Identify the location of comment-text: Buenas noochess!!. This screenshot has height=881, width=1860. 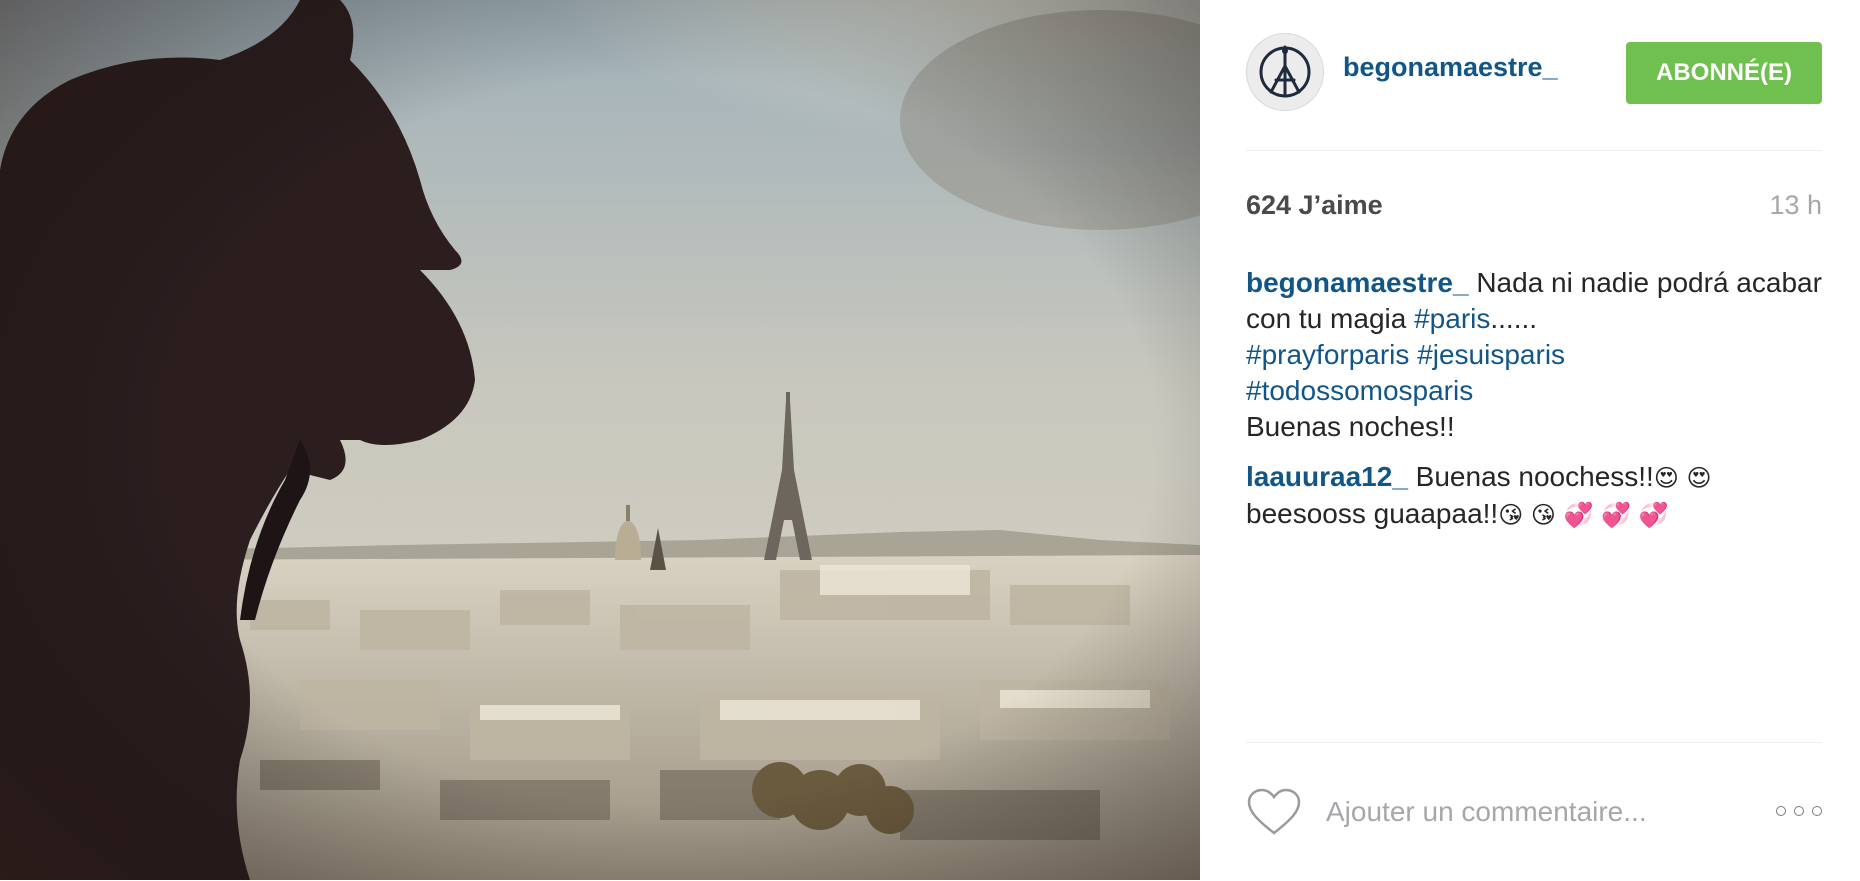
(1534, 476).